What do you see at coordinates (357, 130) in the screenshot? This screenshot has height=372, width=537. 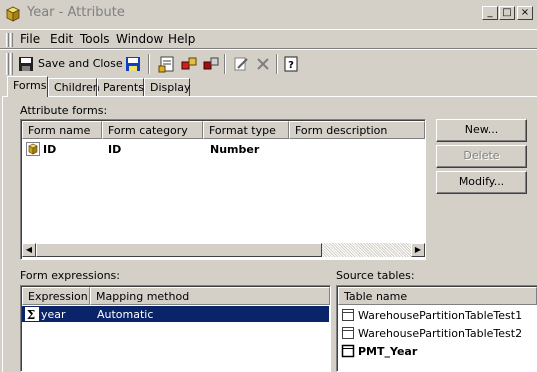 I see `column-header-form-description: Form description` at bounding box center [357, 130].